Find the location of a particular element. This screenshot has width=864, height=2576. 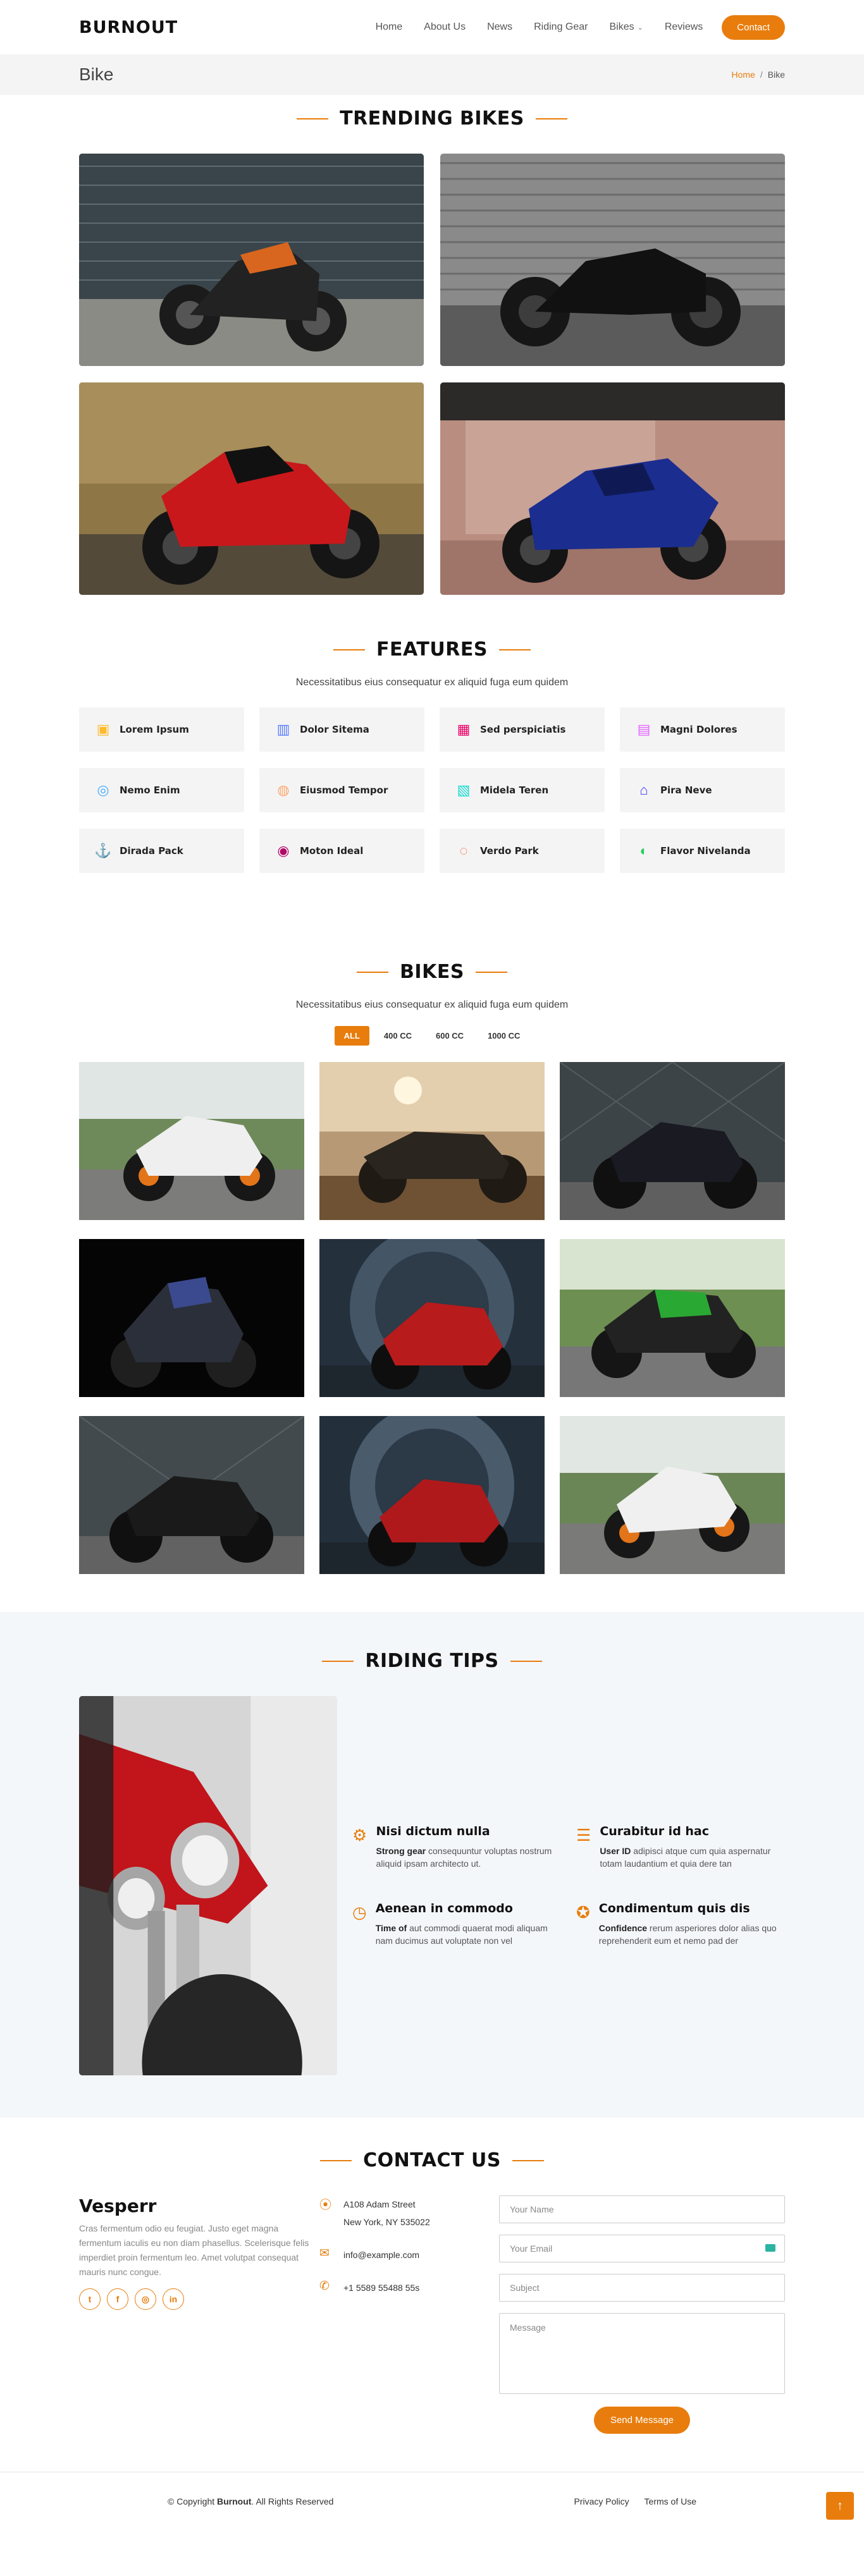

bike-filters: ALL 400 CC 600 CC 1000 CC is located at coordinates (432, 1036).